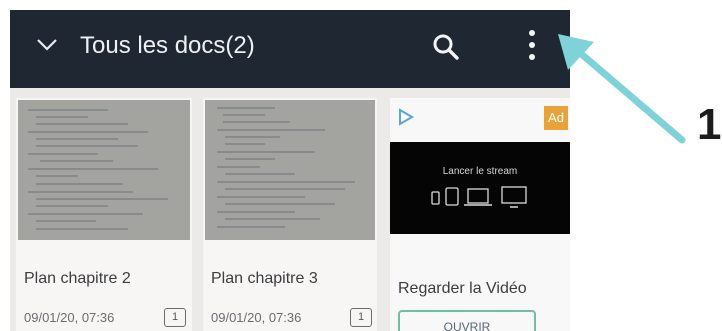 Image resolution: width=722 pixels, height=331 pixels. Describe the element at coordinates (709, 124) in the screenshot. I see `callout-number: 1` at that location.